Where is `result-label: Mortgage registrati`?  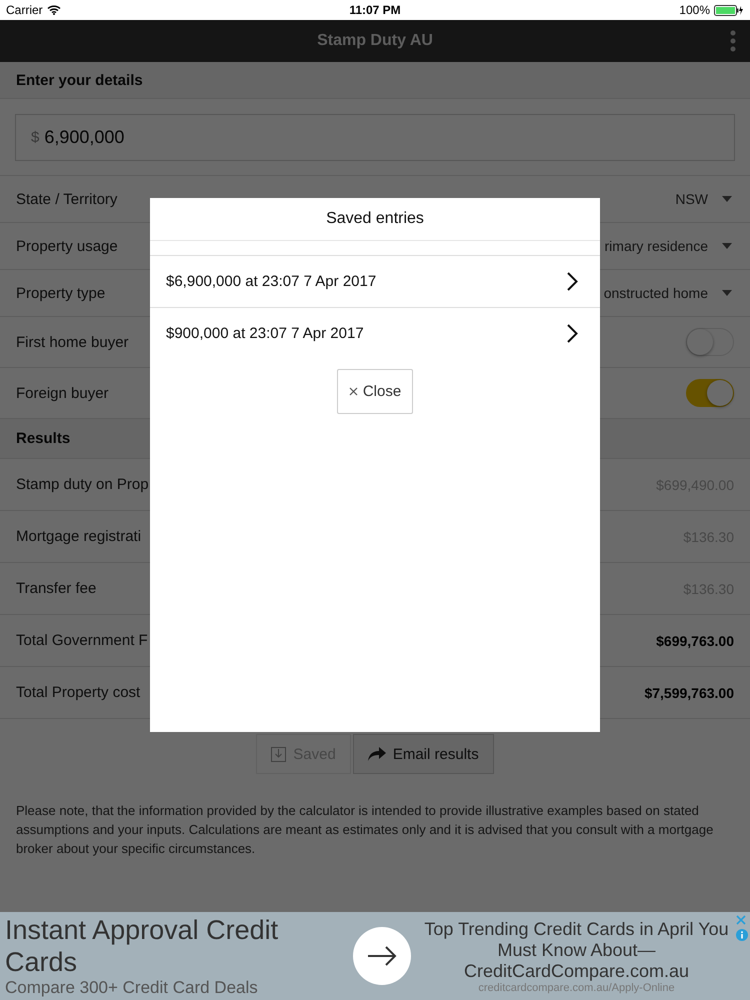 result-label: Mortgage registrati is located at coordinates (79, 536).